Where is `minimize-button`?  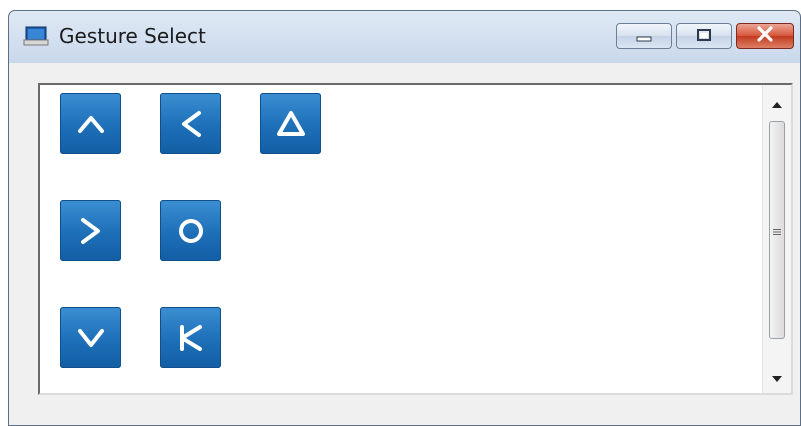
minimize-button is located at coordinates (644, 36).